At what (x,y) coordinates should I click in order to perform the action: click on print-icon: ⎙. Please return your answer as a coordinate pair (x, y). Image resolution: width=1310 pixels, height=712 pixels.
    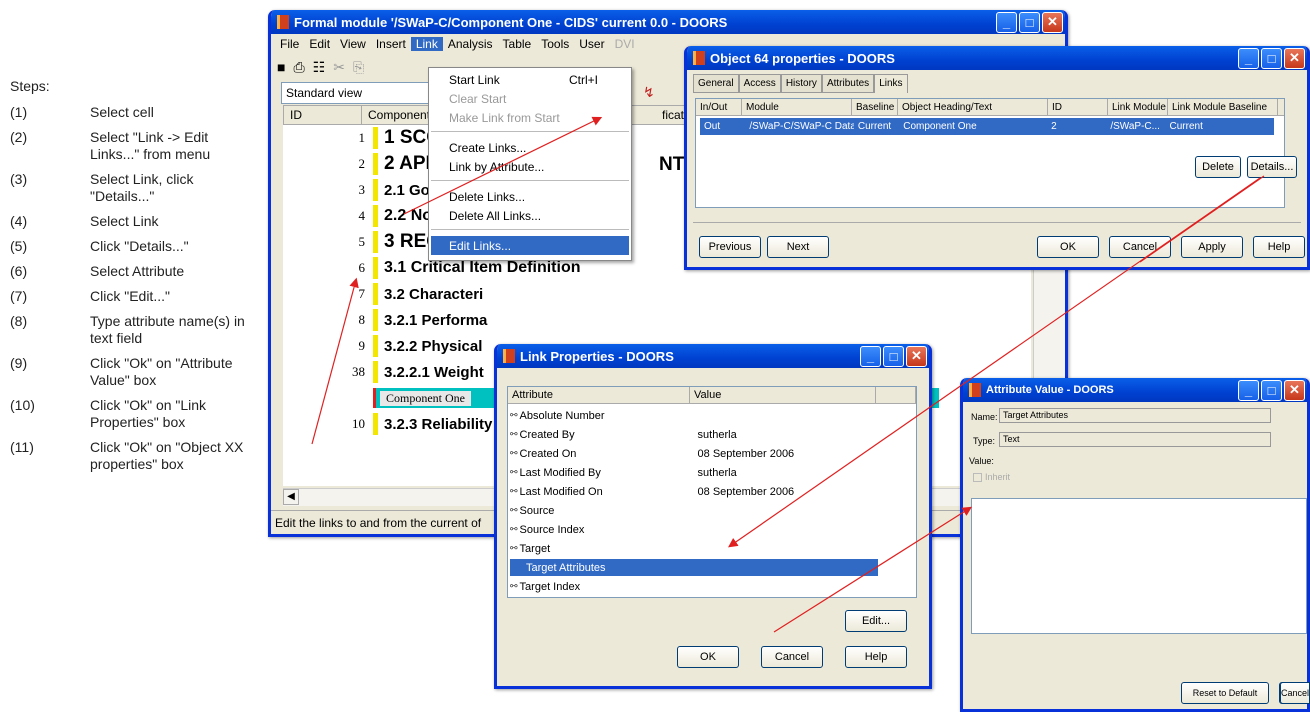
    Looking at the image, I should click on (298, 67).